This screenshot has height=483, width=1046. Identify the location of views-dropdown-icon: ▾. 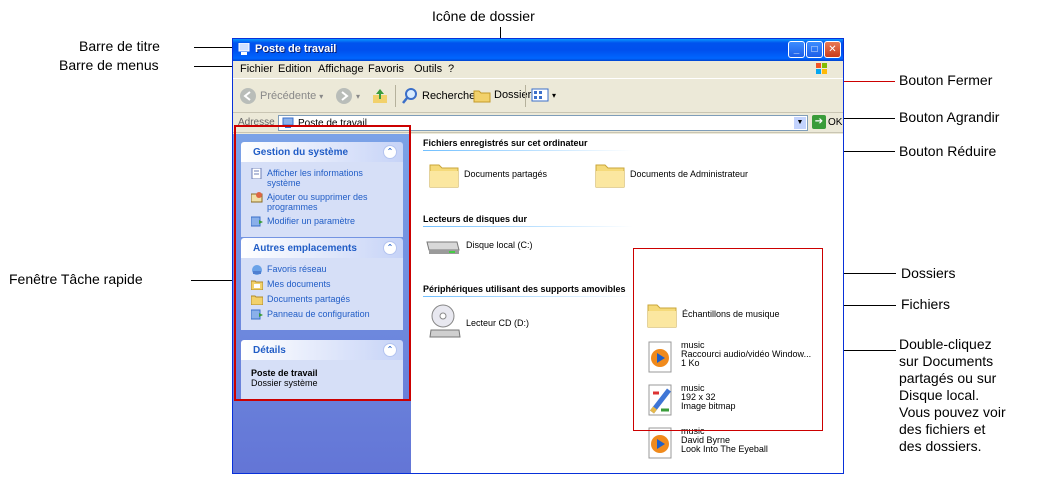
(554, 95).